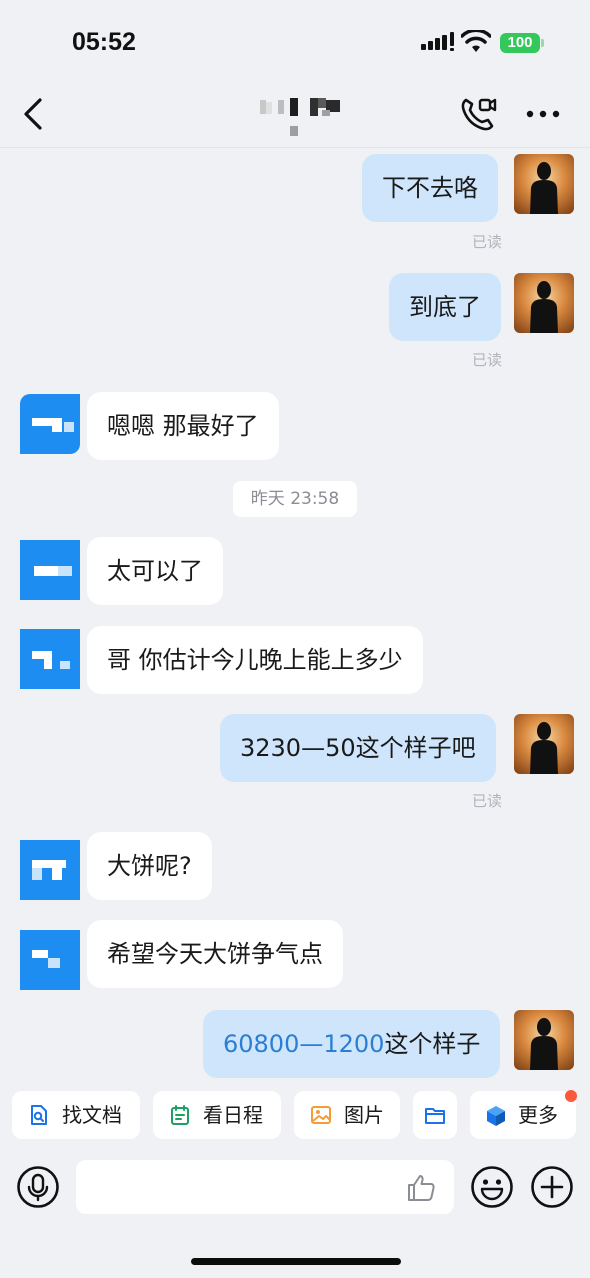 The width and height of the screenshot is (590, 1278). What do you see at coordinates (492, 1187) in the screenshot?
I see `emoji-icon` at bounding box center [492, 1187].